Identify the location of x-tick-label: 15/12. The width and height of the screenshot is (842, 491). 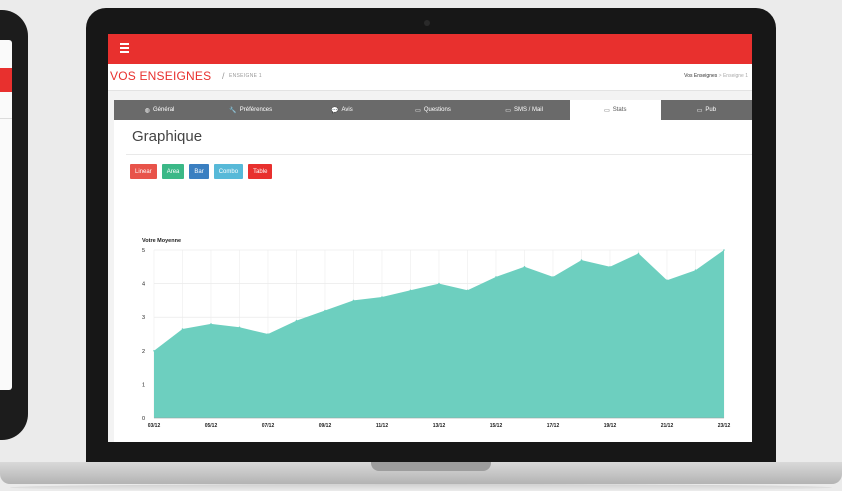
(496, 426).